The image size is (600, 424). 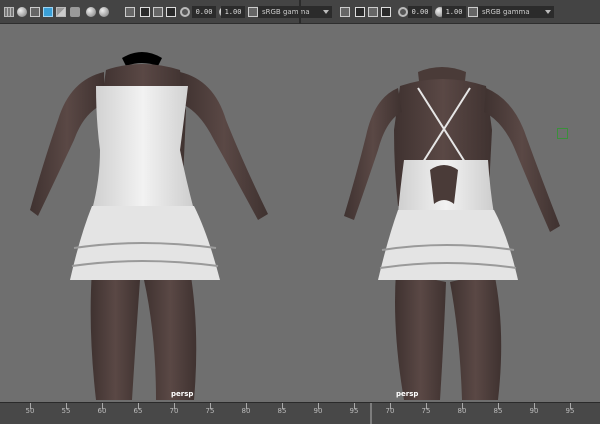 What do you see at coordinates (476, 336) in the screenshot?
I see `back-right-leg` at bounding box center [476, 336].